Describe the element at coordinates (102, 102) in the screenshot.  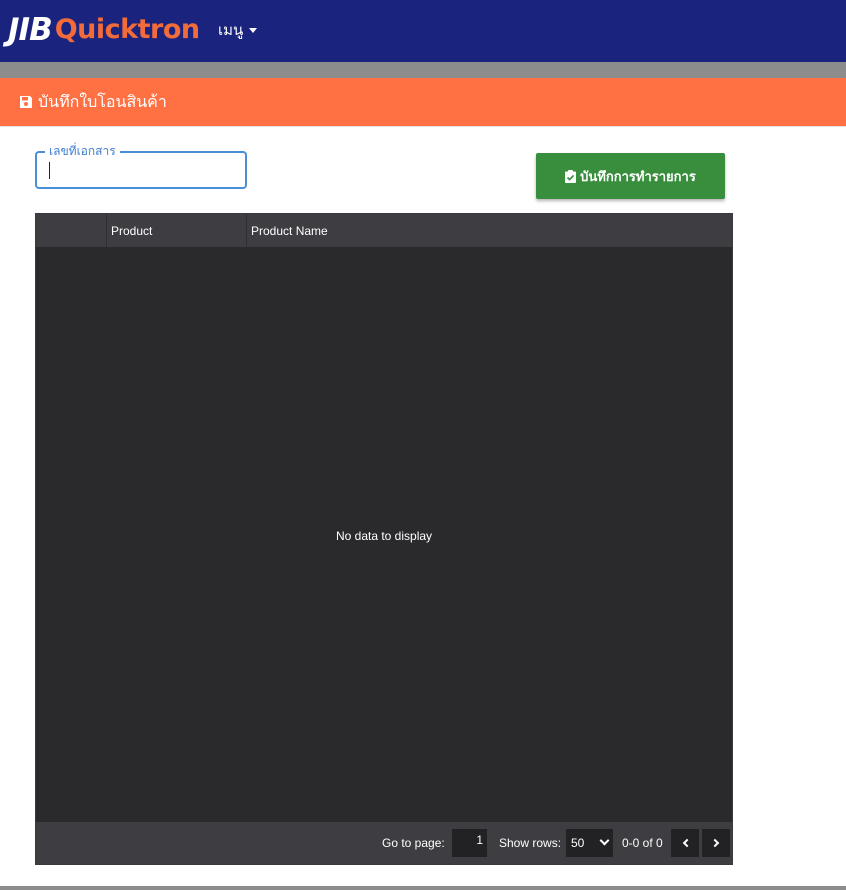
I see `page-title: บันทึกใบโอนสินค้า` at that location.